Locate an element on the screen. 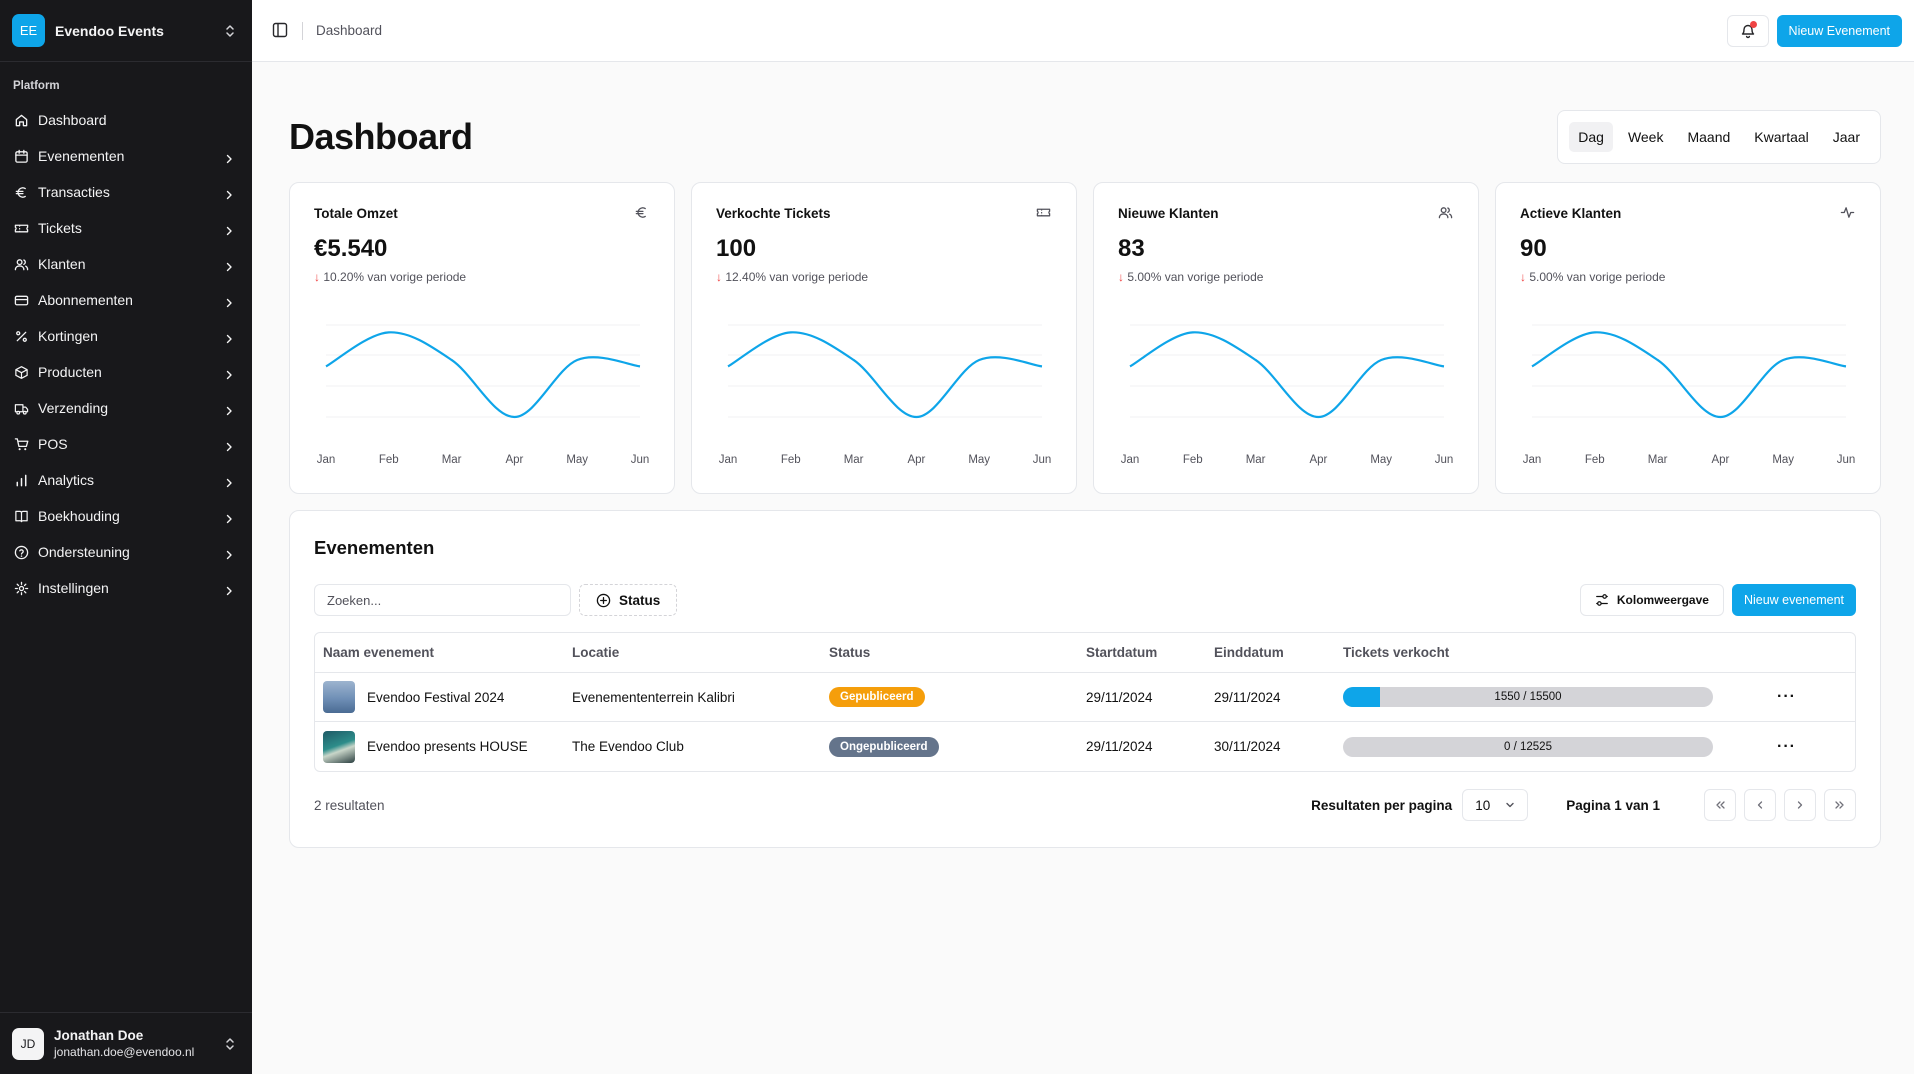  row-actions-cell: ··· is located at coordinates (1786, 747).